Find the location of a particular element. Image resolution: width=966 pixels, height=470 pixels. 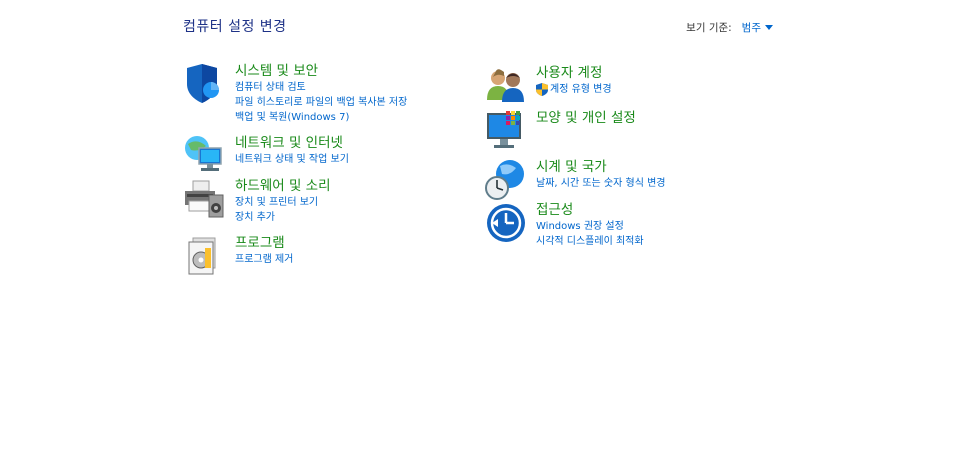

category-clock-region: 시계 및 국가 날짜, 시간 또는 숫자 형식 변경 is located at coordinates (574, 180).